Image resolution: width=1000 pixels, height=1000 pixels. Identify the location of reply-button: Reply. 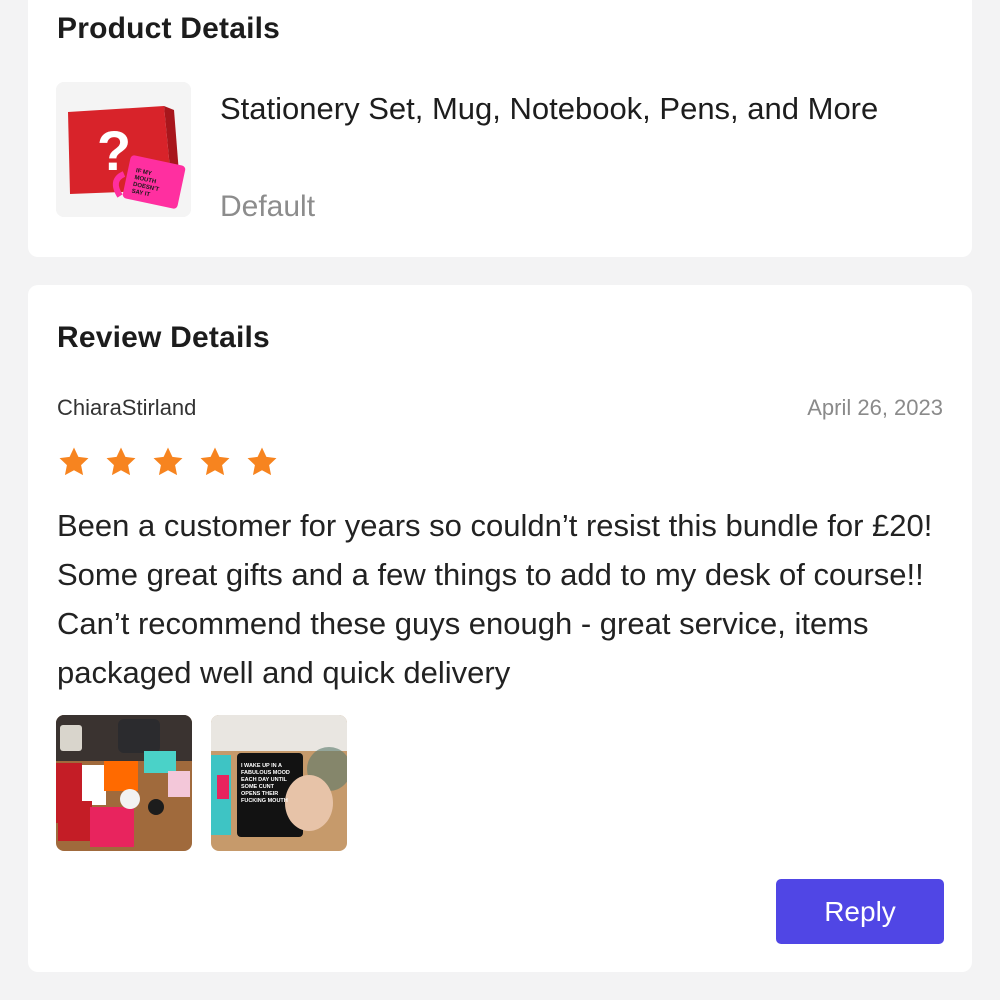
(860, 911).